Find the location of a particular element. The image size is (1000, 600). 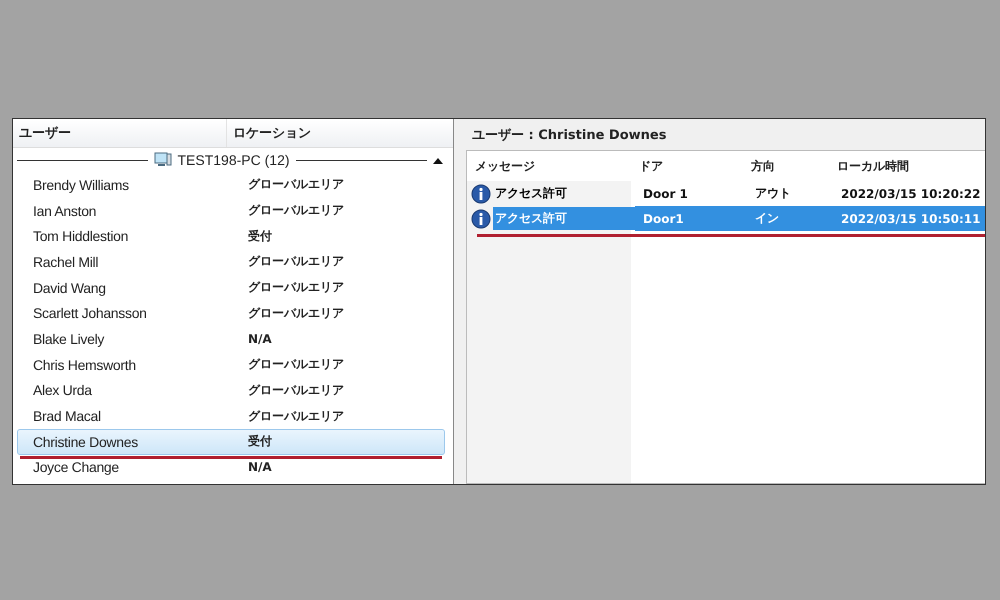

user-name: Chris Hemsworth is located at coordinates (84, 364).